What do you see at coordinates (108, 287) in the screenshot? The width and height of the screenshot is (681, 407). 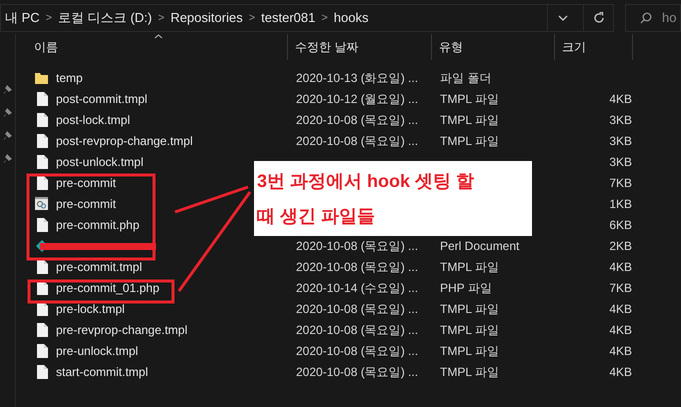 I see `file-name: pre-commit_01.php` at bounding box center [108, 287].